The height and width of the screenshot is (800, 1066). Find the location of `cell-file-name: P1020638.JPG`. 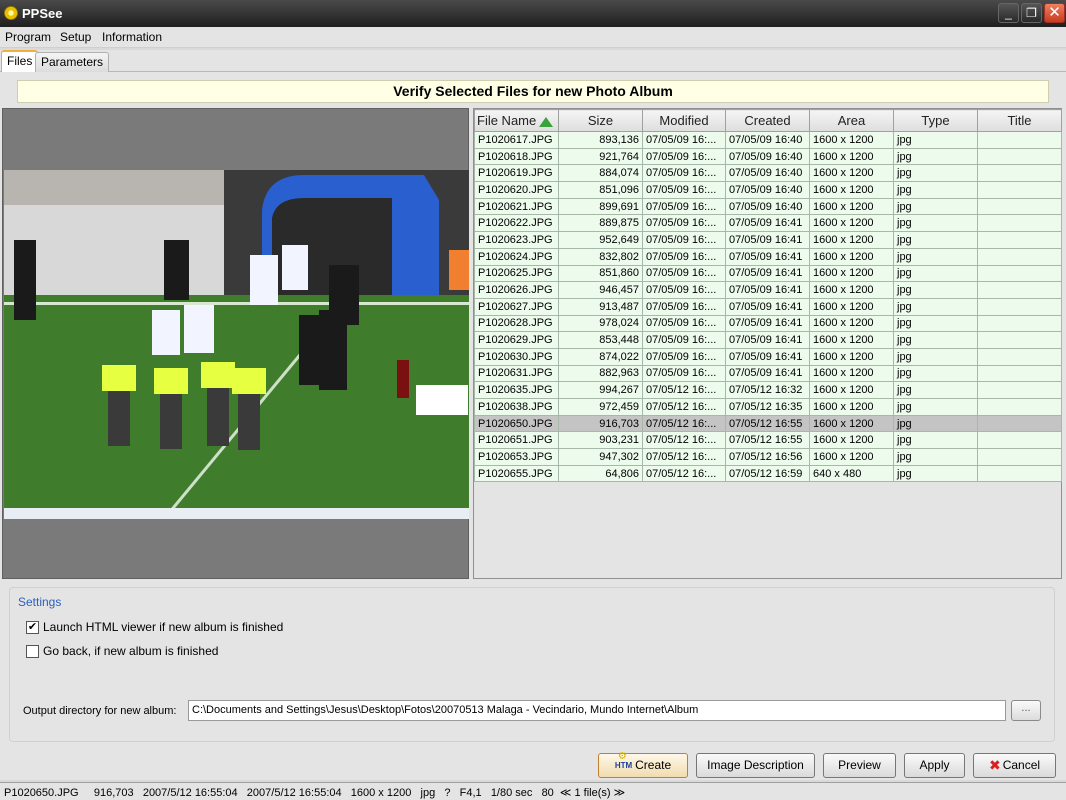

cell-file-name: P1020638.JPG is located at coordinates (516, 407).